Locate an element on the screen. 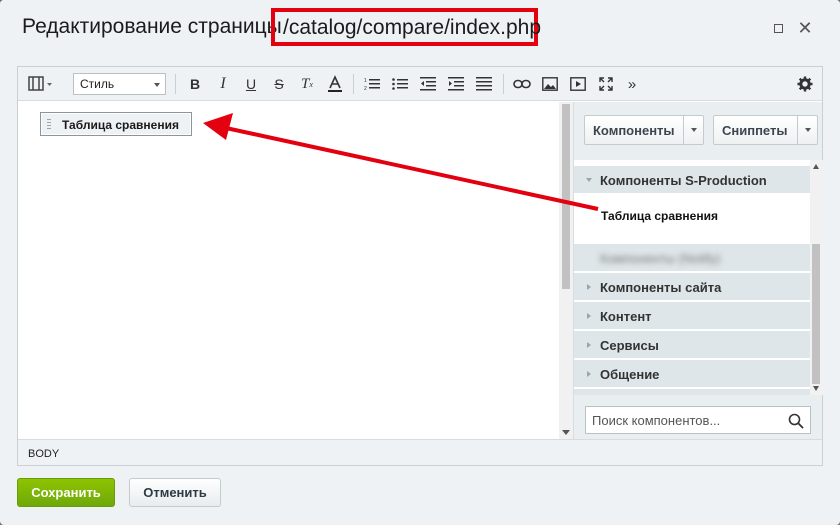 The height and width of the screenshot is (525, 840). style-select: Стиль is located at coordinates (119, 84).